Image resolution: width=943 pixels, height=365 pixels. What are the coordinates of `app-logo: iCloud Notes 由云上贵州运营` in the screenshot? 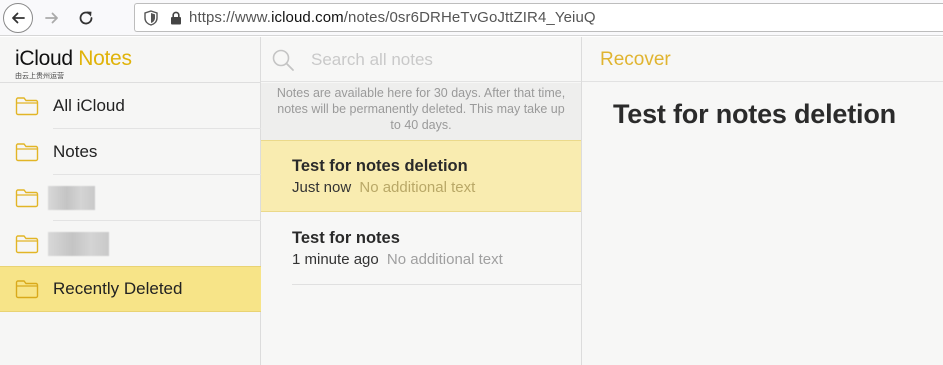 It's located at (73, 65).